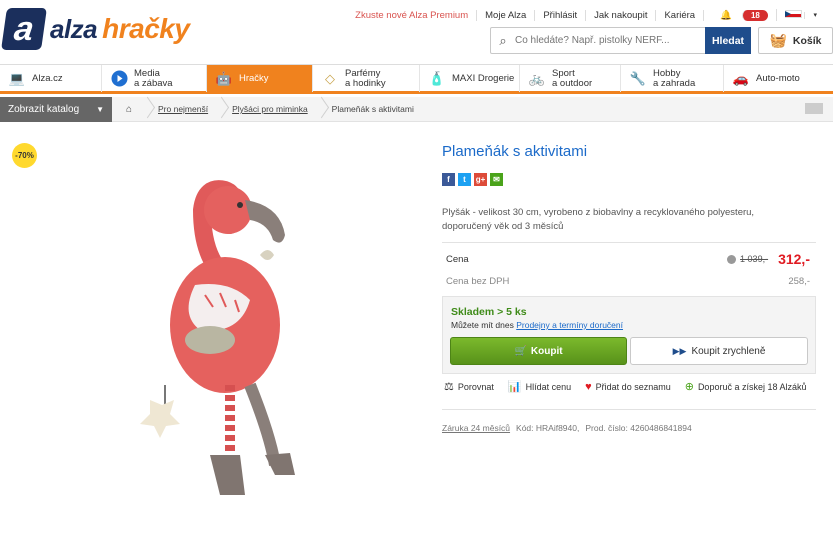  I want to click on nav-label: Parfémy a hodinky, so click(365, 78).